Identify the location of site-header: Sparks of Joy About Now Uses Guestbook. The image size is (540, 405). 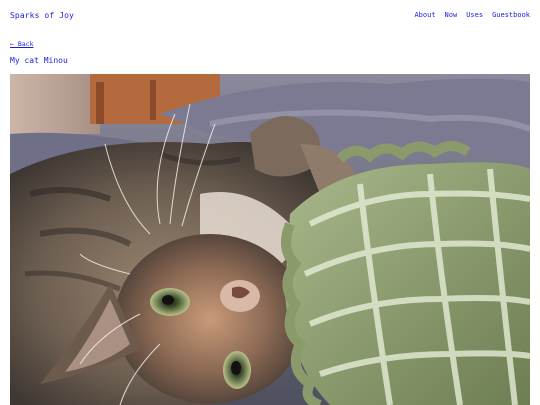
(270, 15).